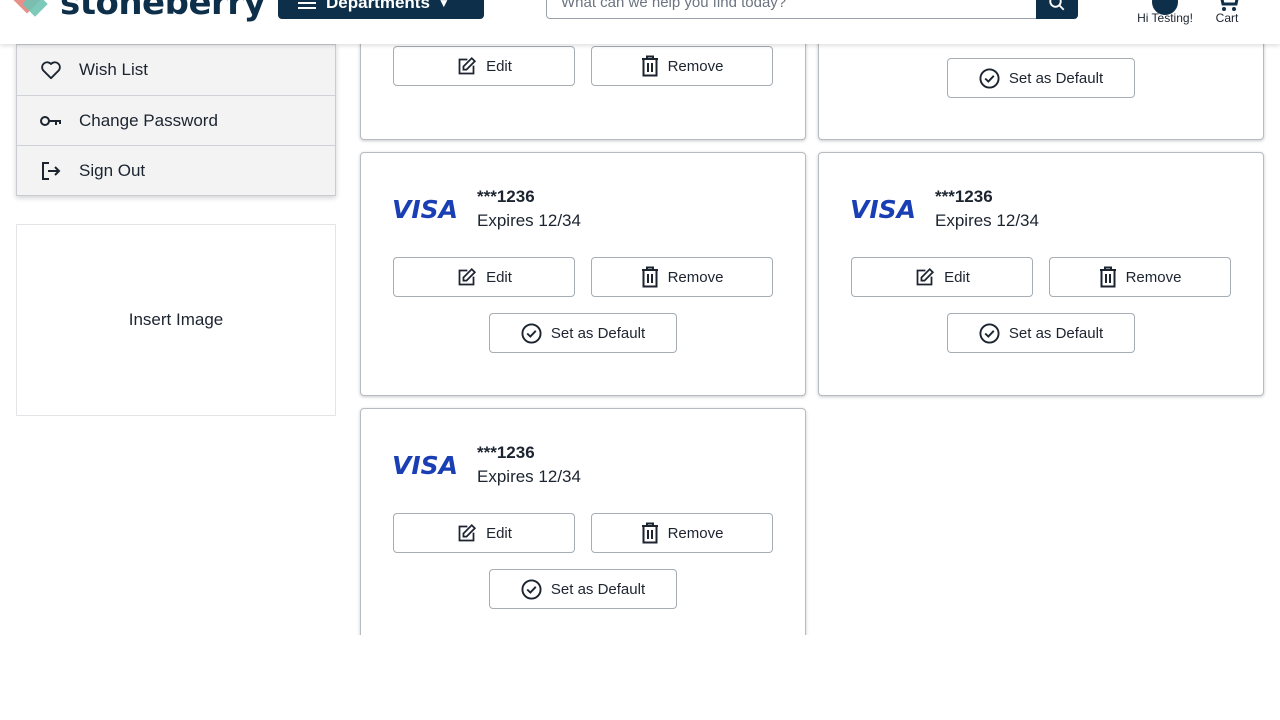 This screenshot has height=720, width=1280. What do you see at coordinates (1165, 7) in the screenshot?
I see `user-icon` at bounding box center [1165, 7].